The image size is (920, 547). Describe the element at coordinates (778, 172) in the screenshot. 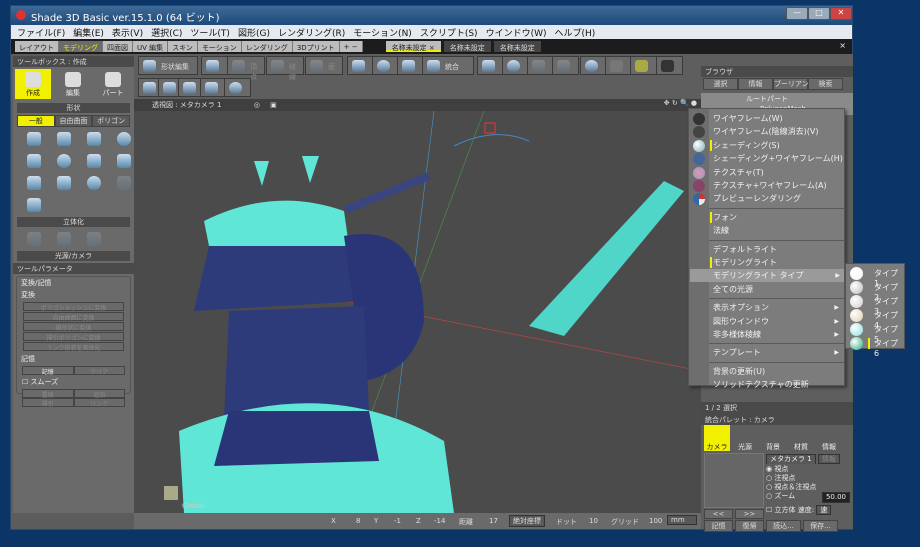

I see `menu-item-4: テクスチャ(T)` at that location.